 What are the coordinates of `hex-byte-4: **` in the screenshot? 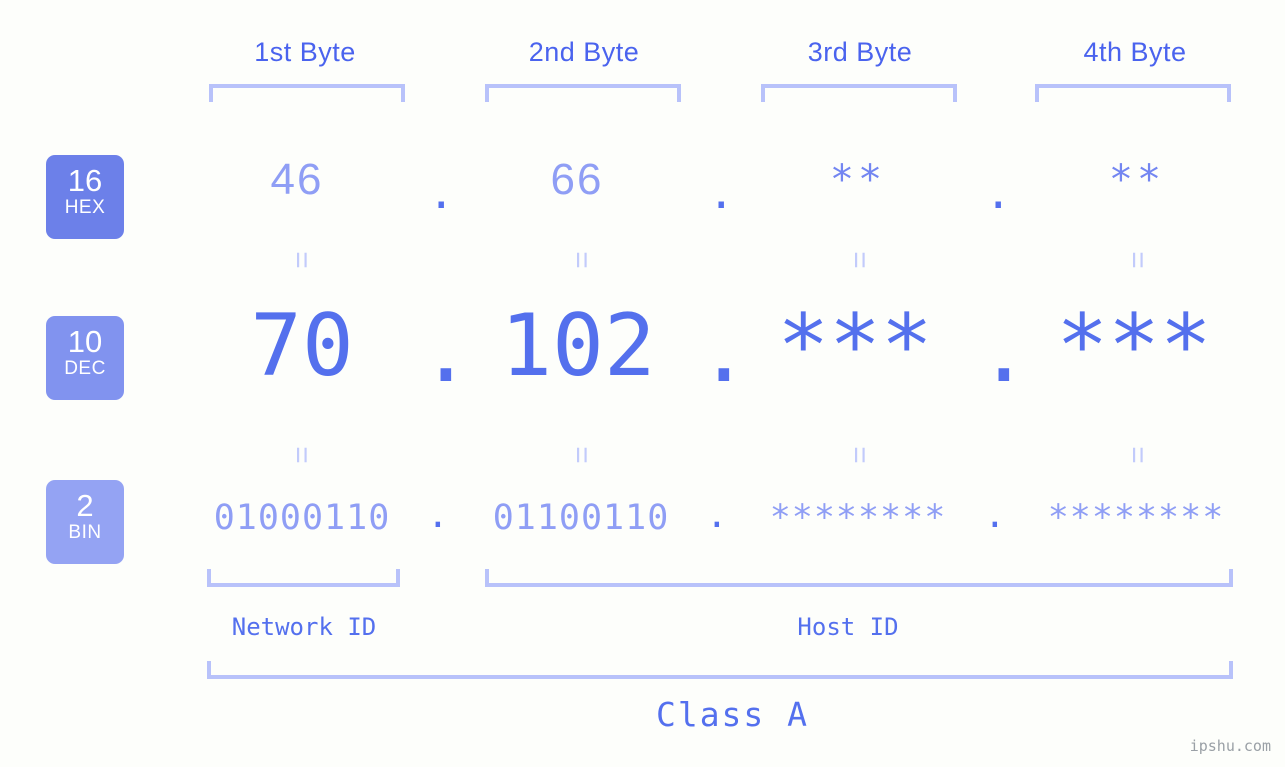 It's located at (1137, 180).